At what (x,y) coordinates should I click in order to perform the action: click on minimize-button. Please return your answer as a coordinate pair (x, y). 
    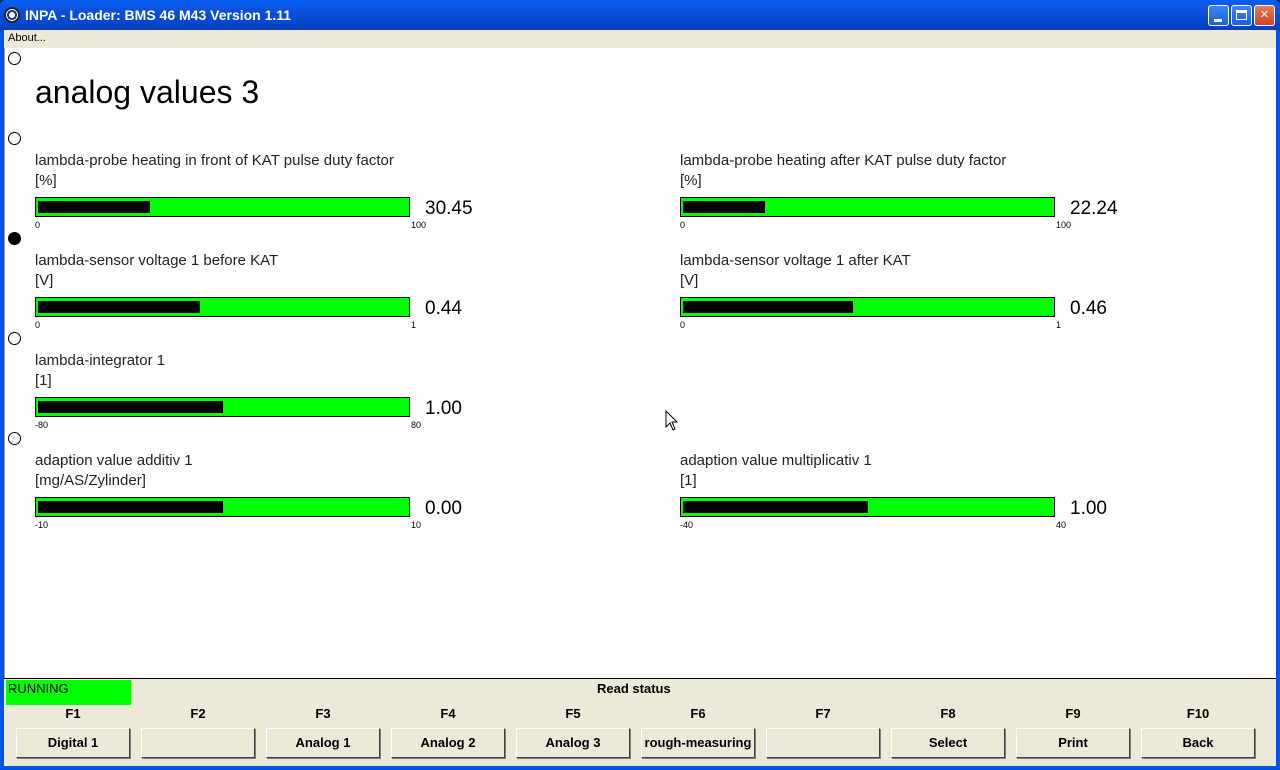
    Looking at the image, I should click on (1218, 15).